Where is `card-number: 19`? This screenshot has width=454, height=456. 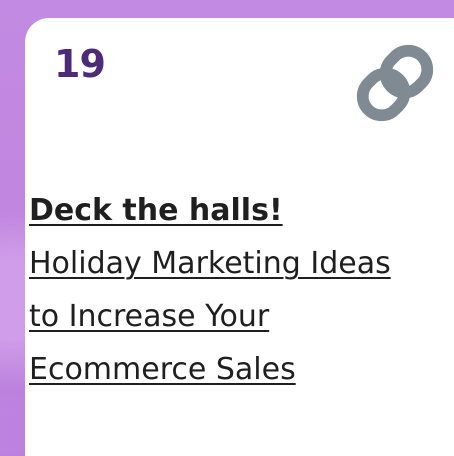 card-number: 19 is located at coordinates (80, 64).